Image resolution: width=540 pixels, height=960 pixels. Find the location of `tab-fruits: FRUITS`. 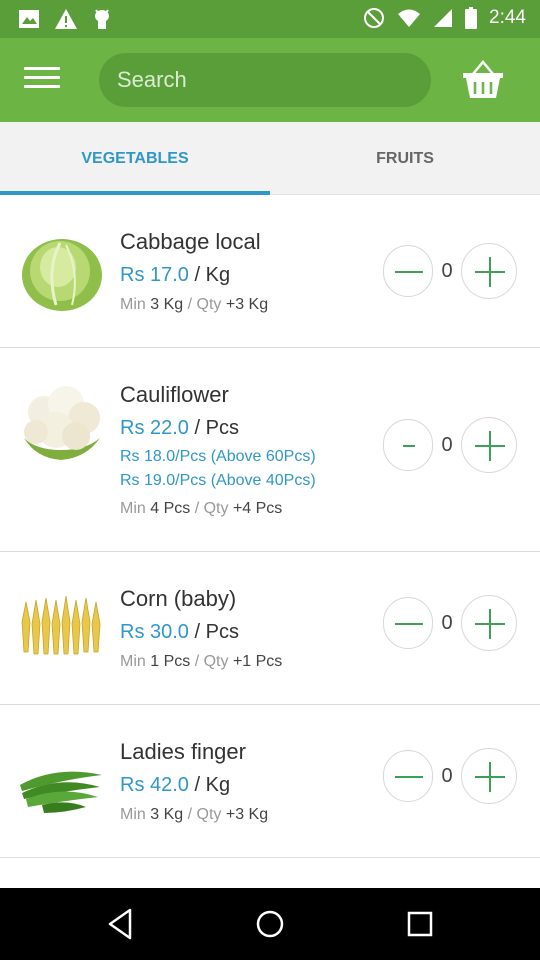

tab-fruits: FRUITS is located at coordinates (405, 158).